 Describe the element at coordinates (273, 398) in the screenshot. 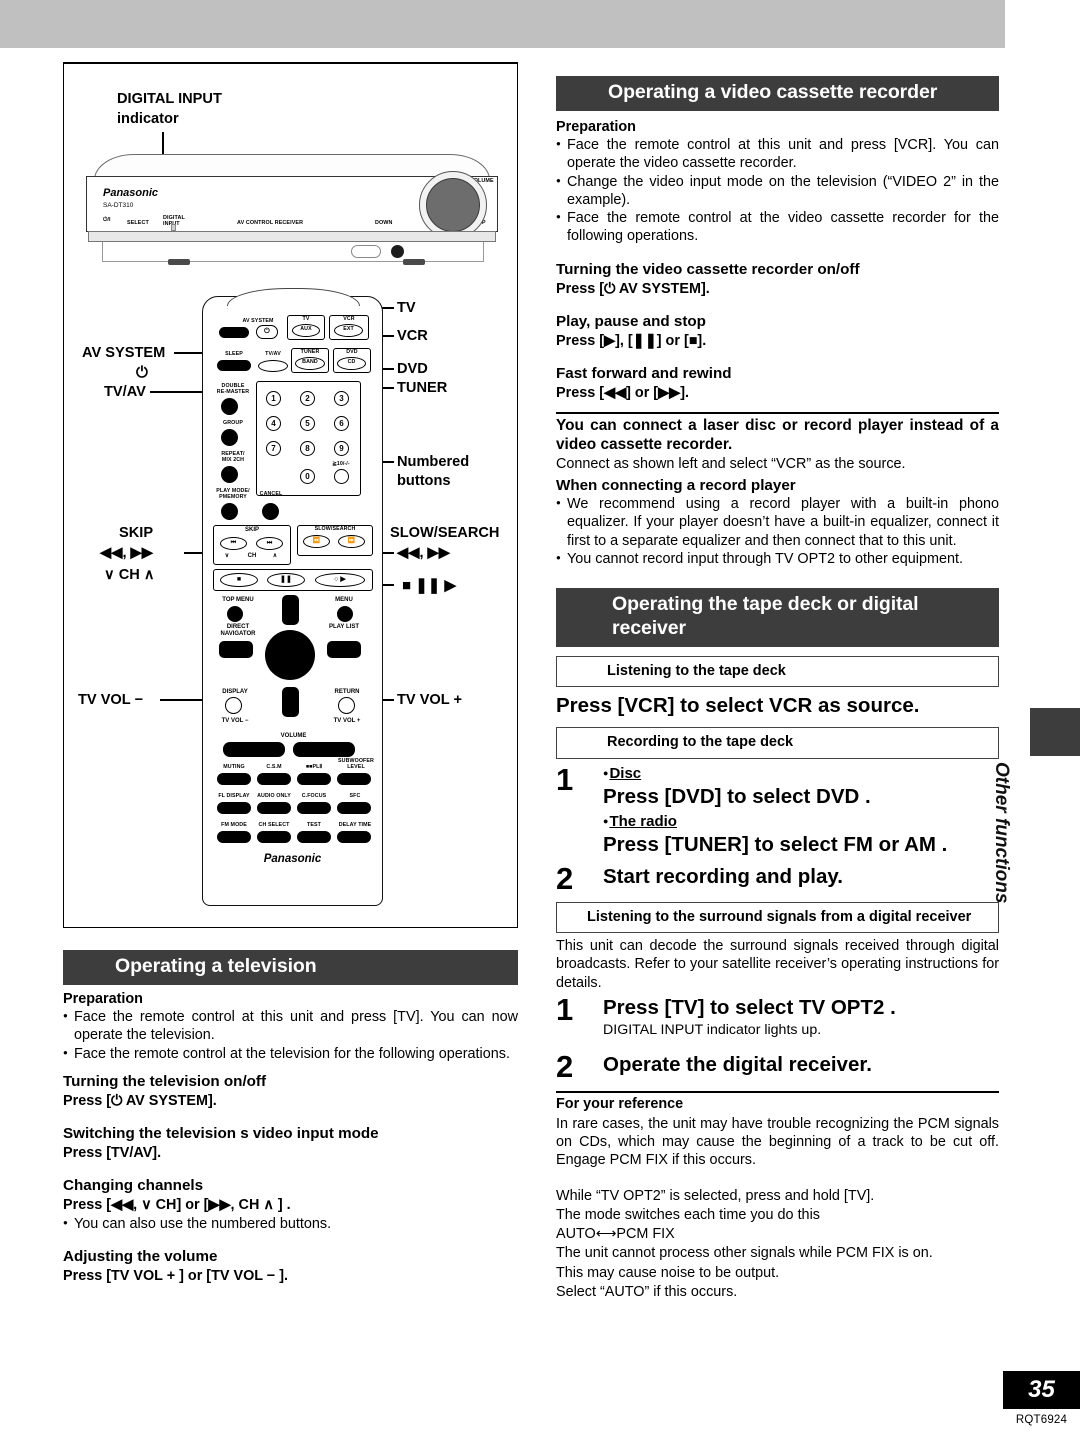

I see `remote-num-1: 1` at that location.